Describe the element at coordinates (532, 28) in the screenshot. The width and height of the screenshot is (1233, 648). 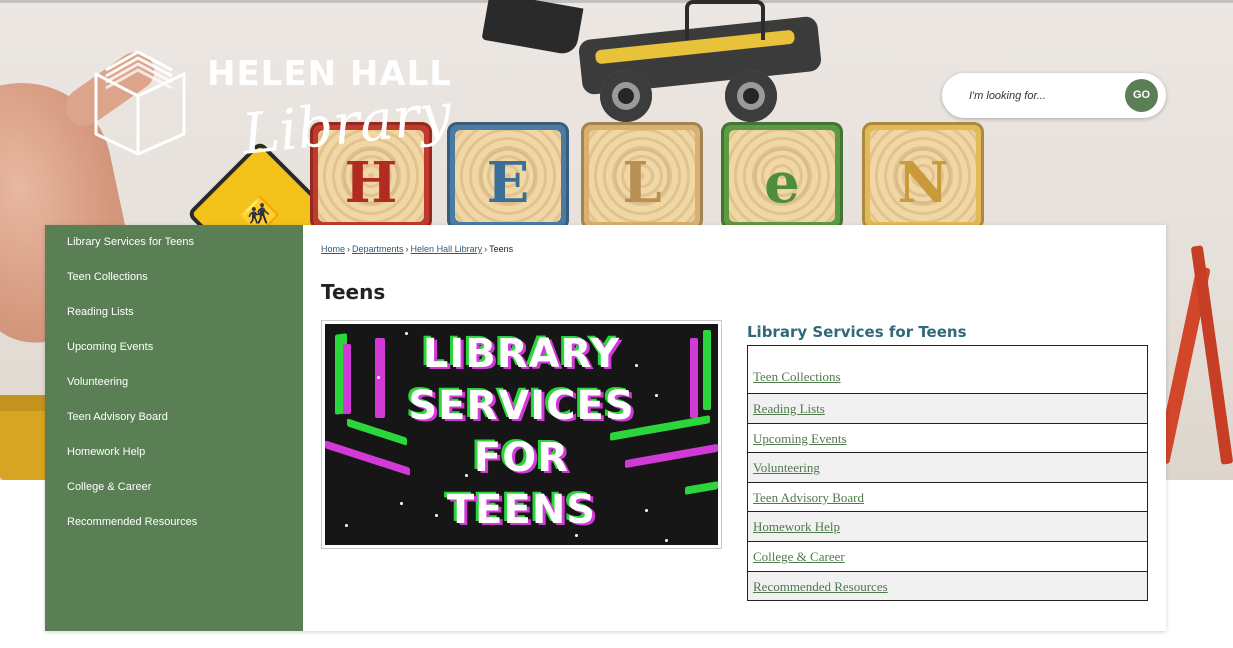
I see `loader-bucket` at that location.